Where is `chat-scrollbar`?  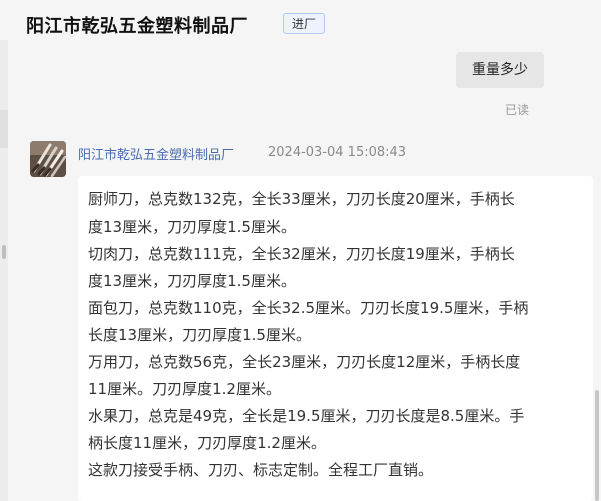
chat-scrollbar is located at coordinates (597, 445).